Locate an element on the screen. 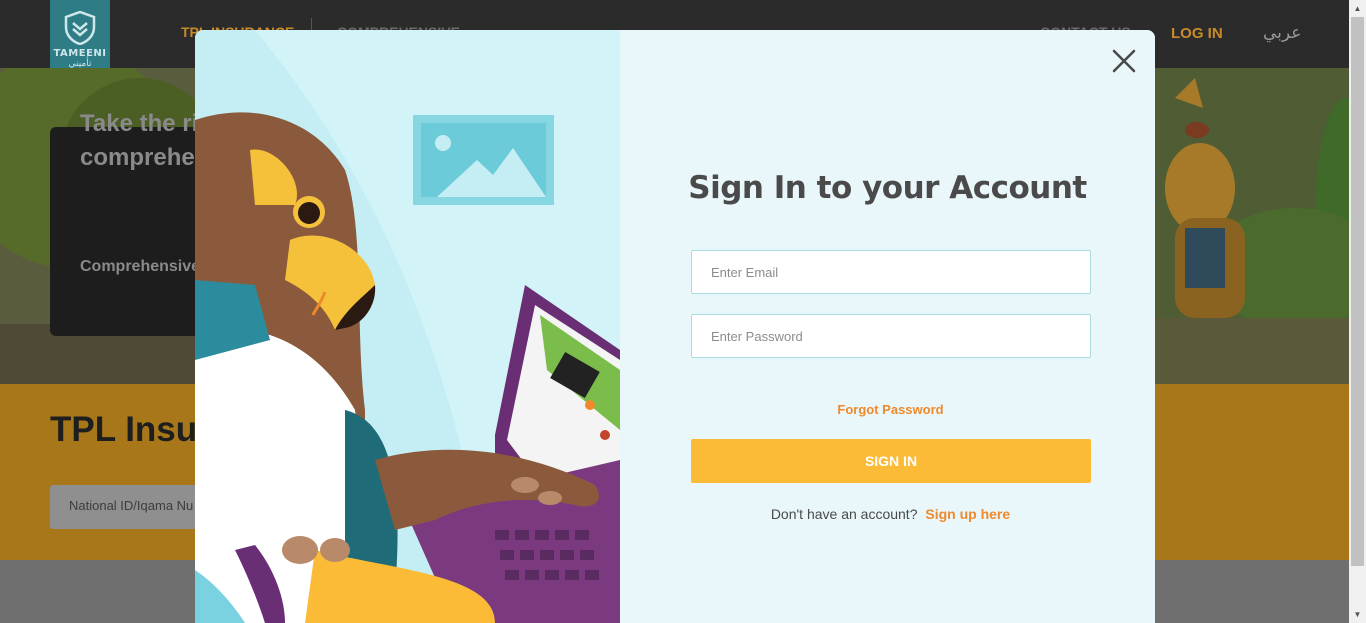 The height and width of the screenshot is (623, 1366). close-icon is located at coordinates (1124, 61).